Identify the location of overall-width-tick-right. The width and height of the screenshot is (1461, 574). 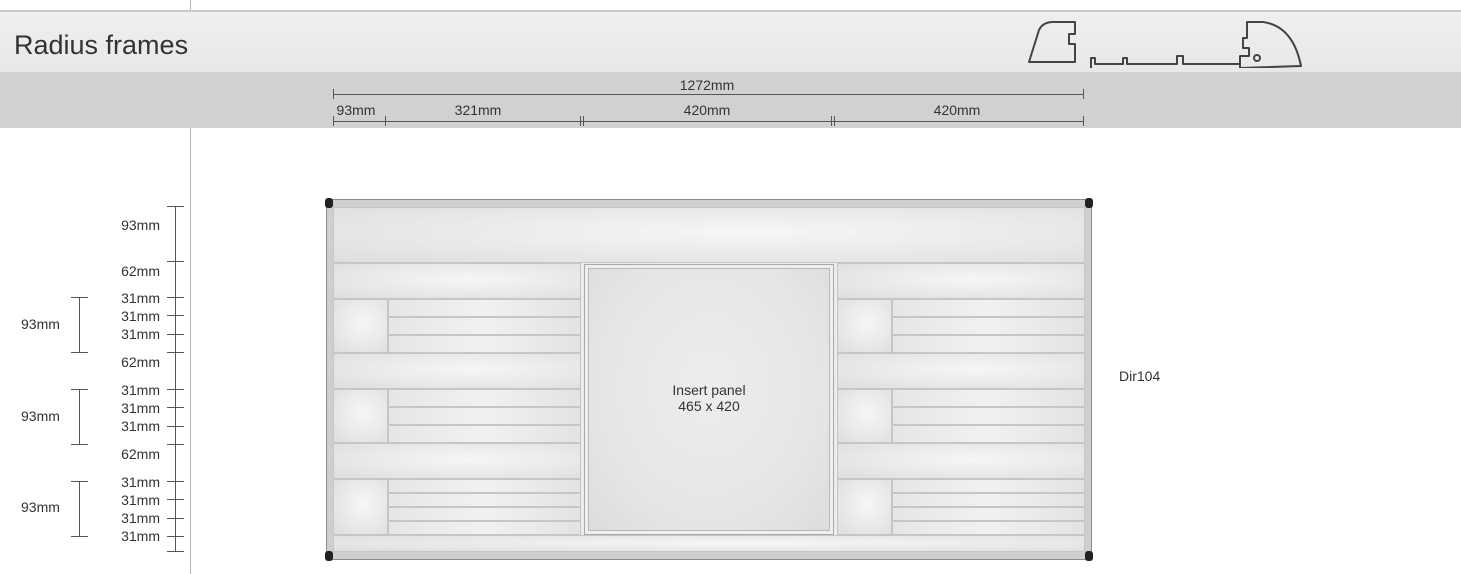
(1083, 94).